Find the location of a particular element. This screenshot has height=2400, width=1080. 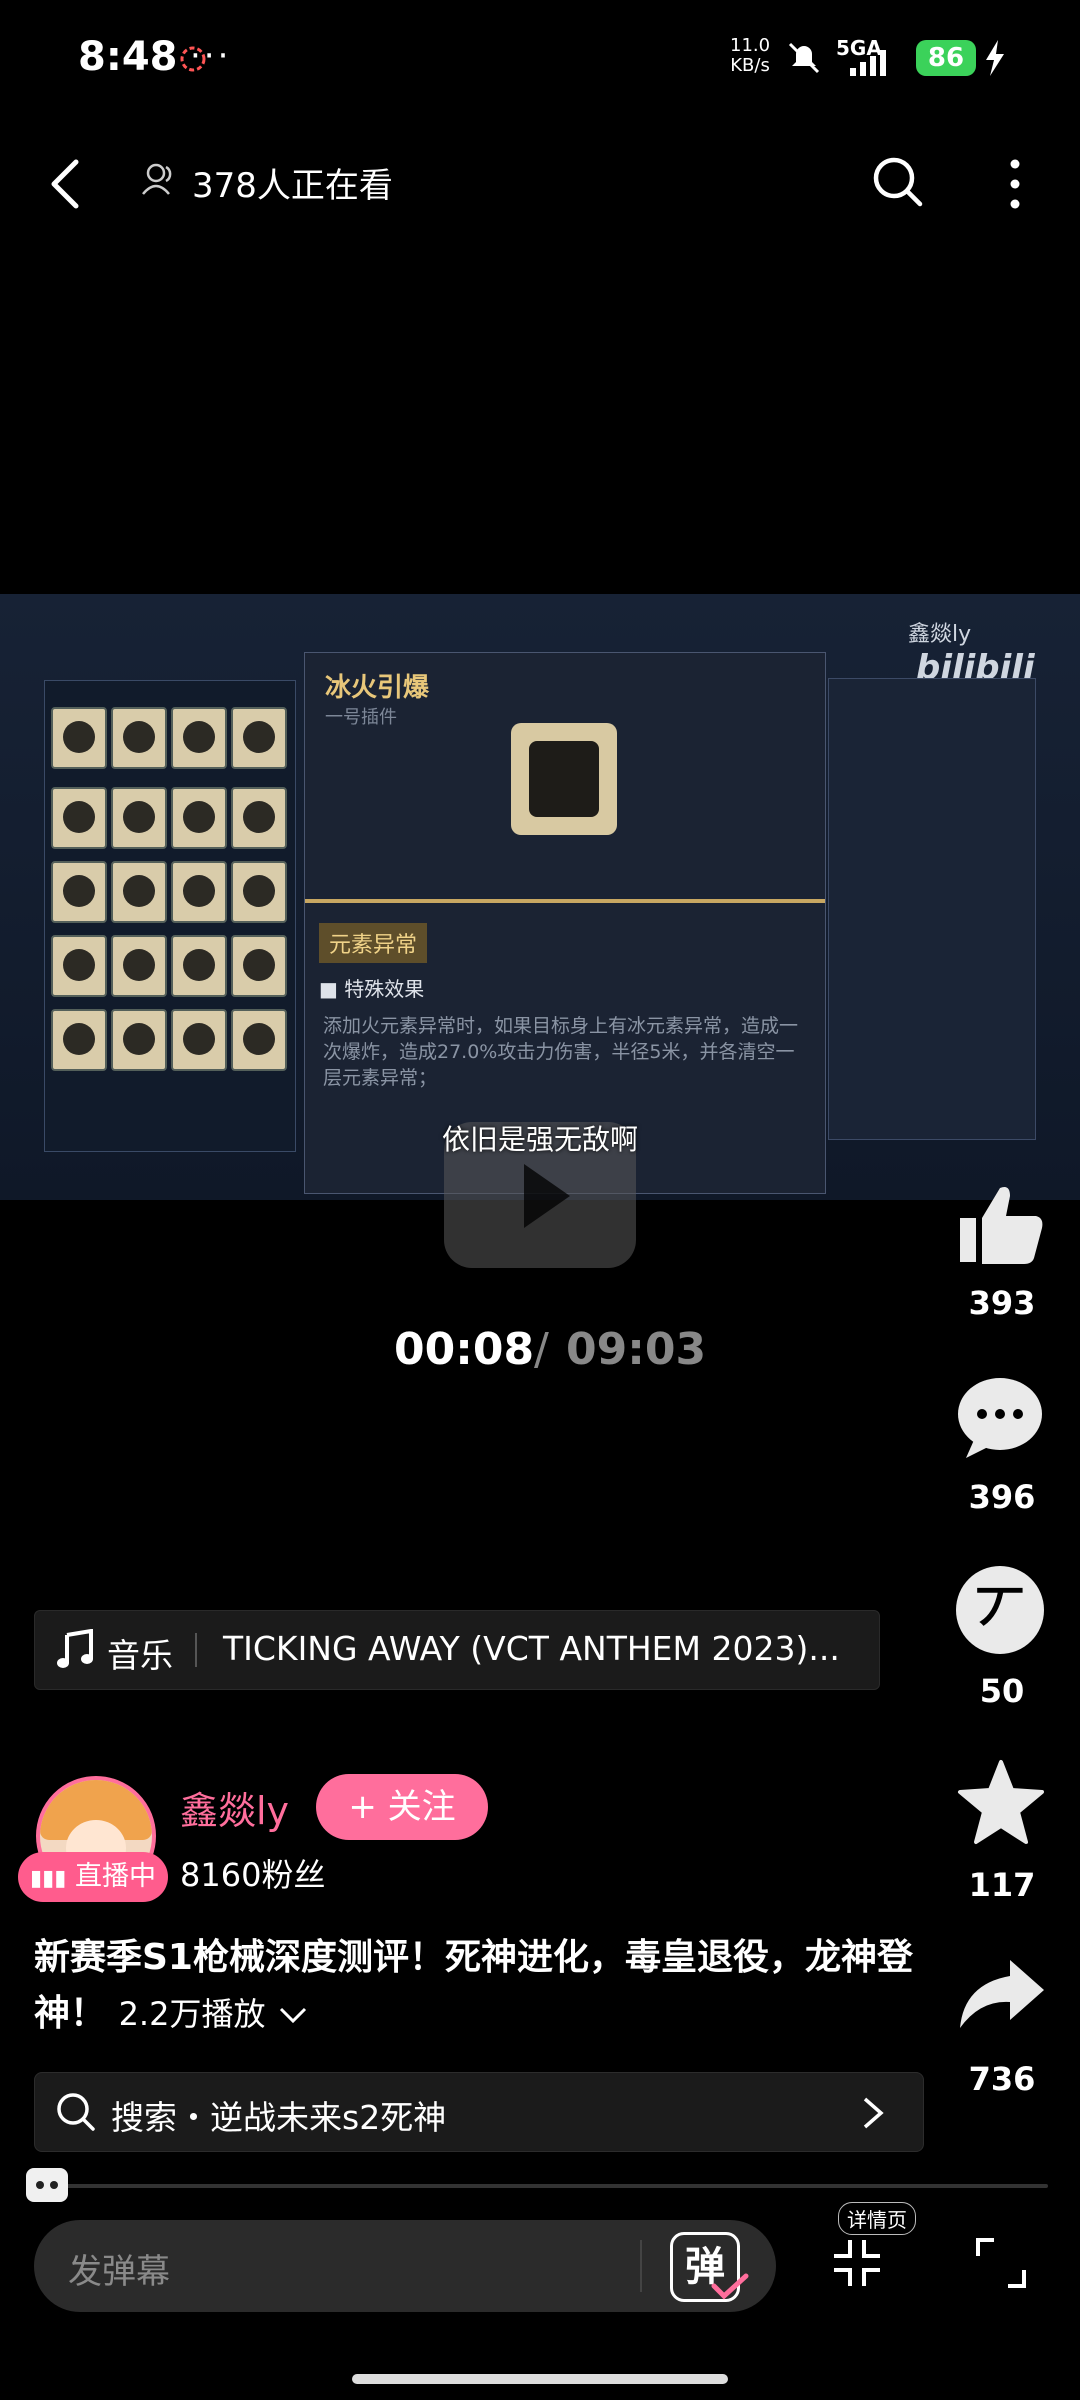

mute-icon is located at coordinates (804, 58).